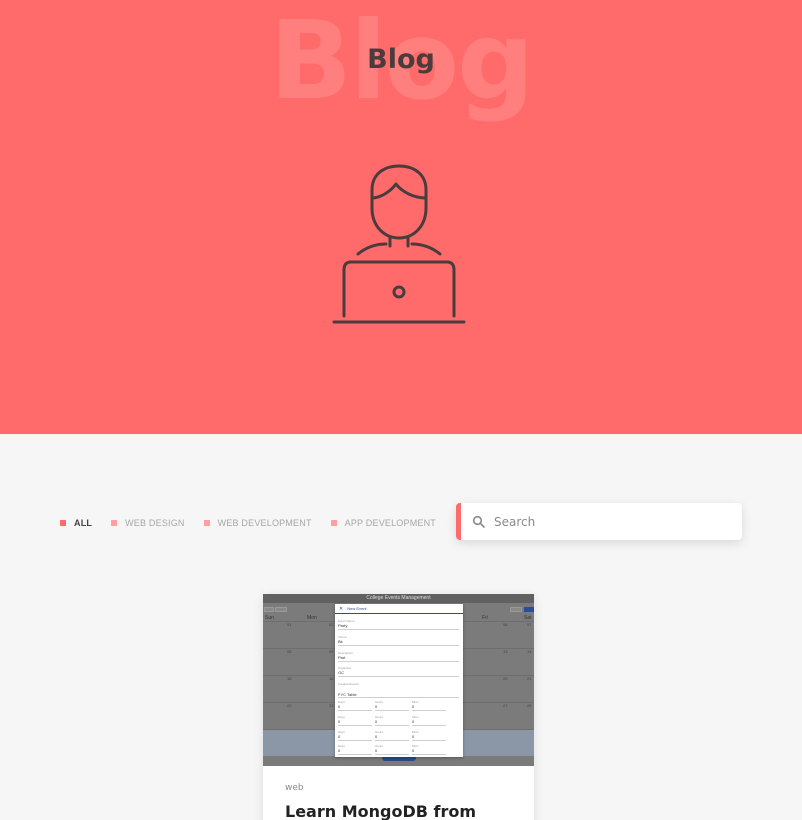 The height and width of the screenshot is (820, 802). I want to click on calendar-date: 16, so click(331, 678).